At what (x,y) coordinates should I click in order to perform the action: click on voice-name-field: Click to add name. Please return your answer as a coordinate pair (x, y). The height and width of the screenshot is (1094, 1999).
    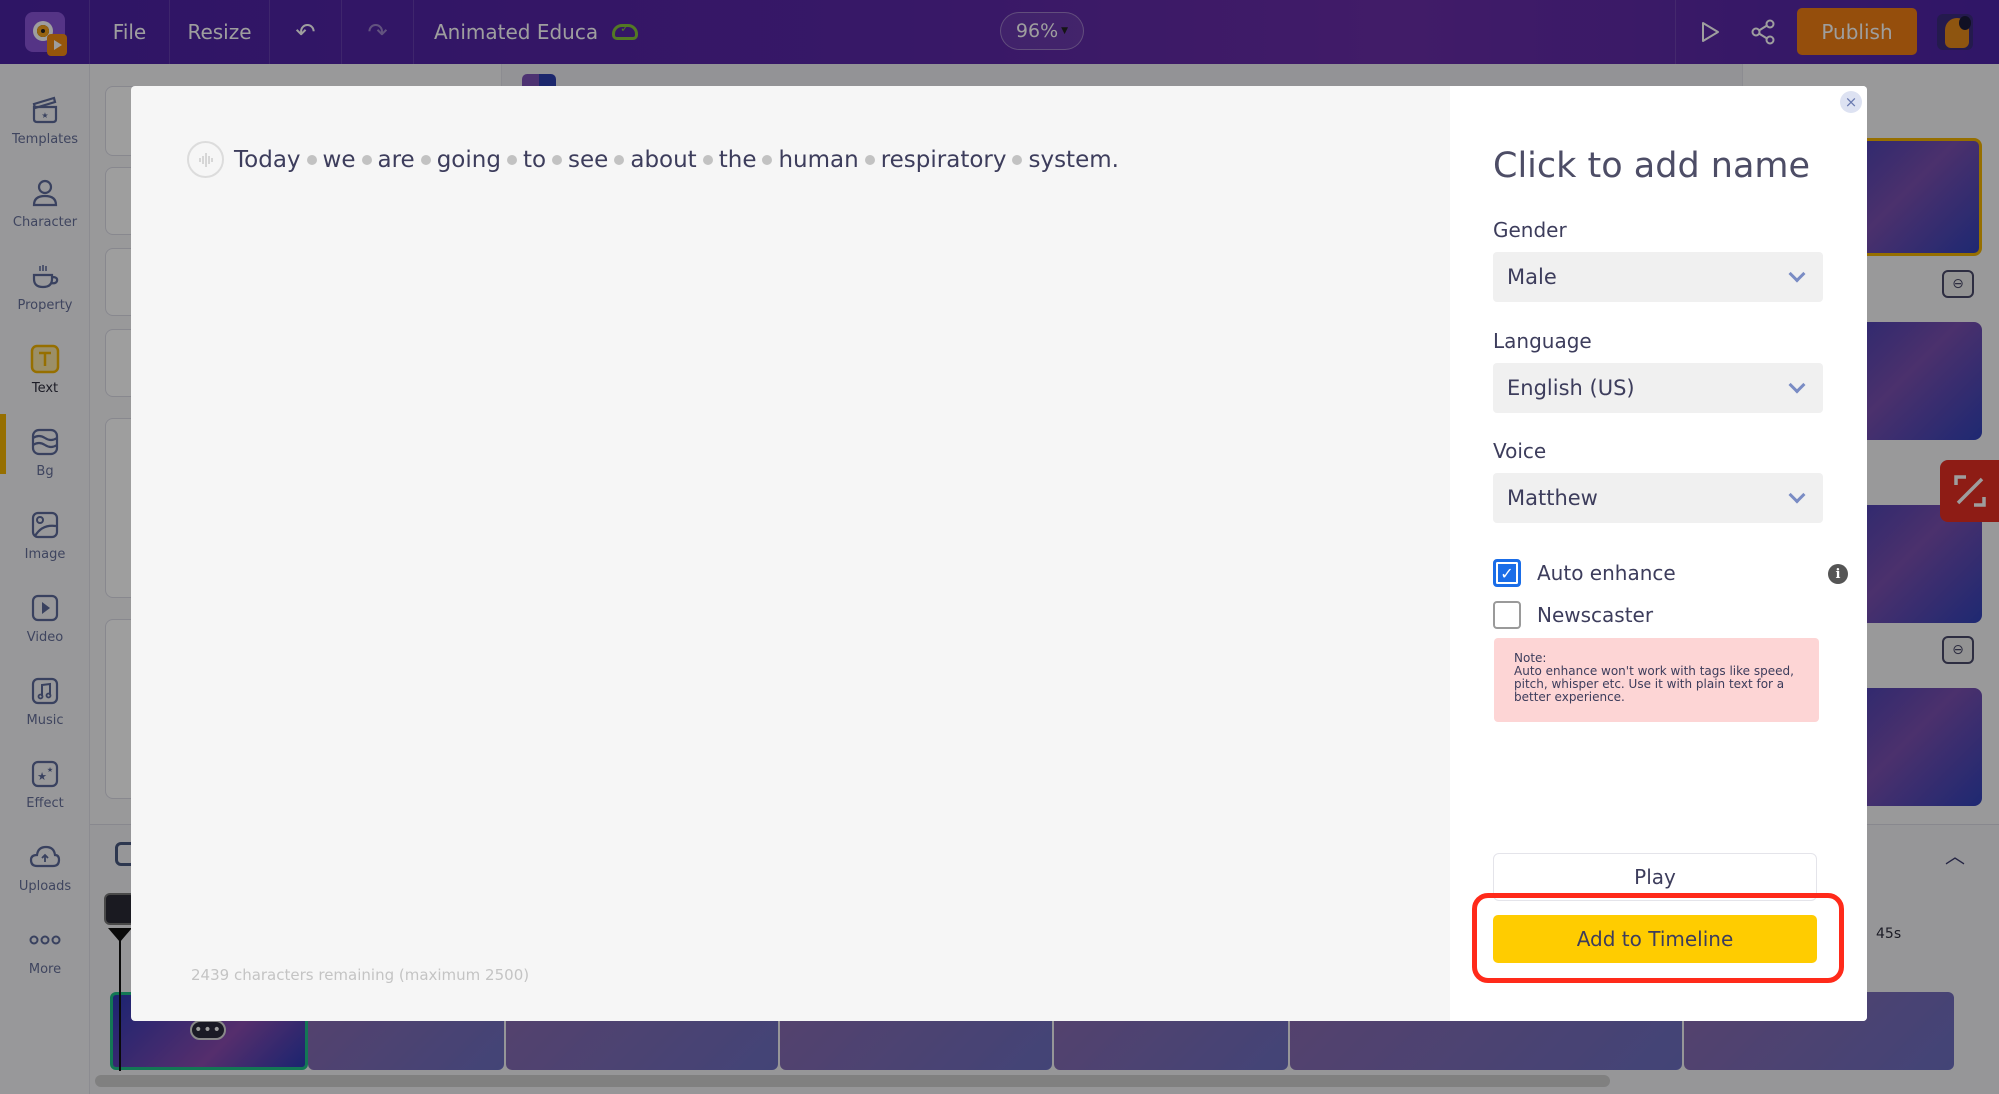
    Looking at the image, I should click on (1651, 166).